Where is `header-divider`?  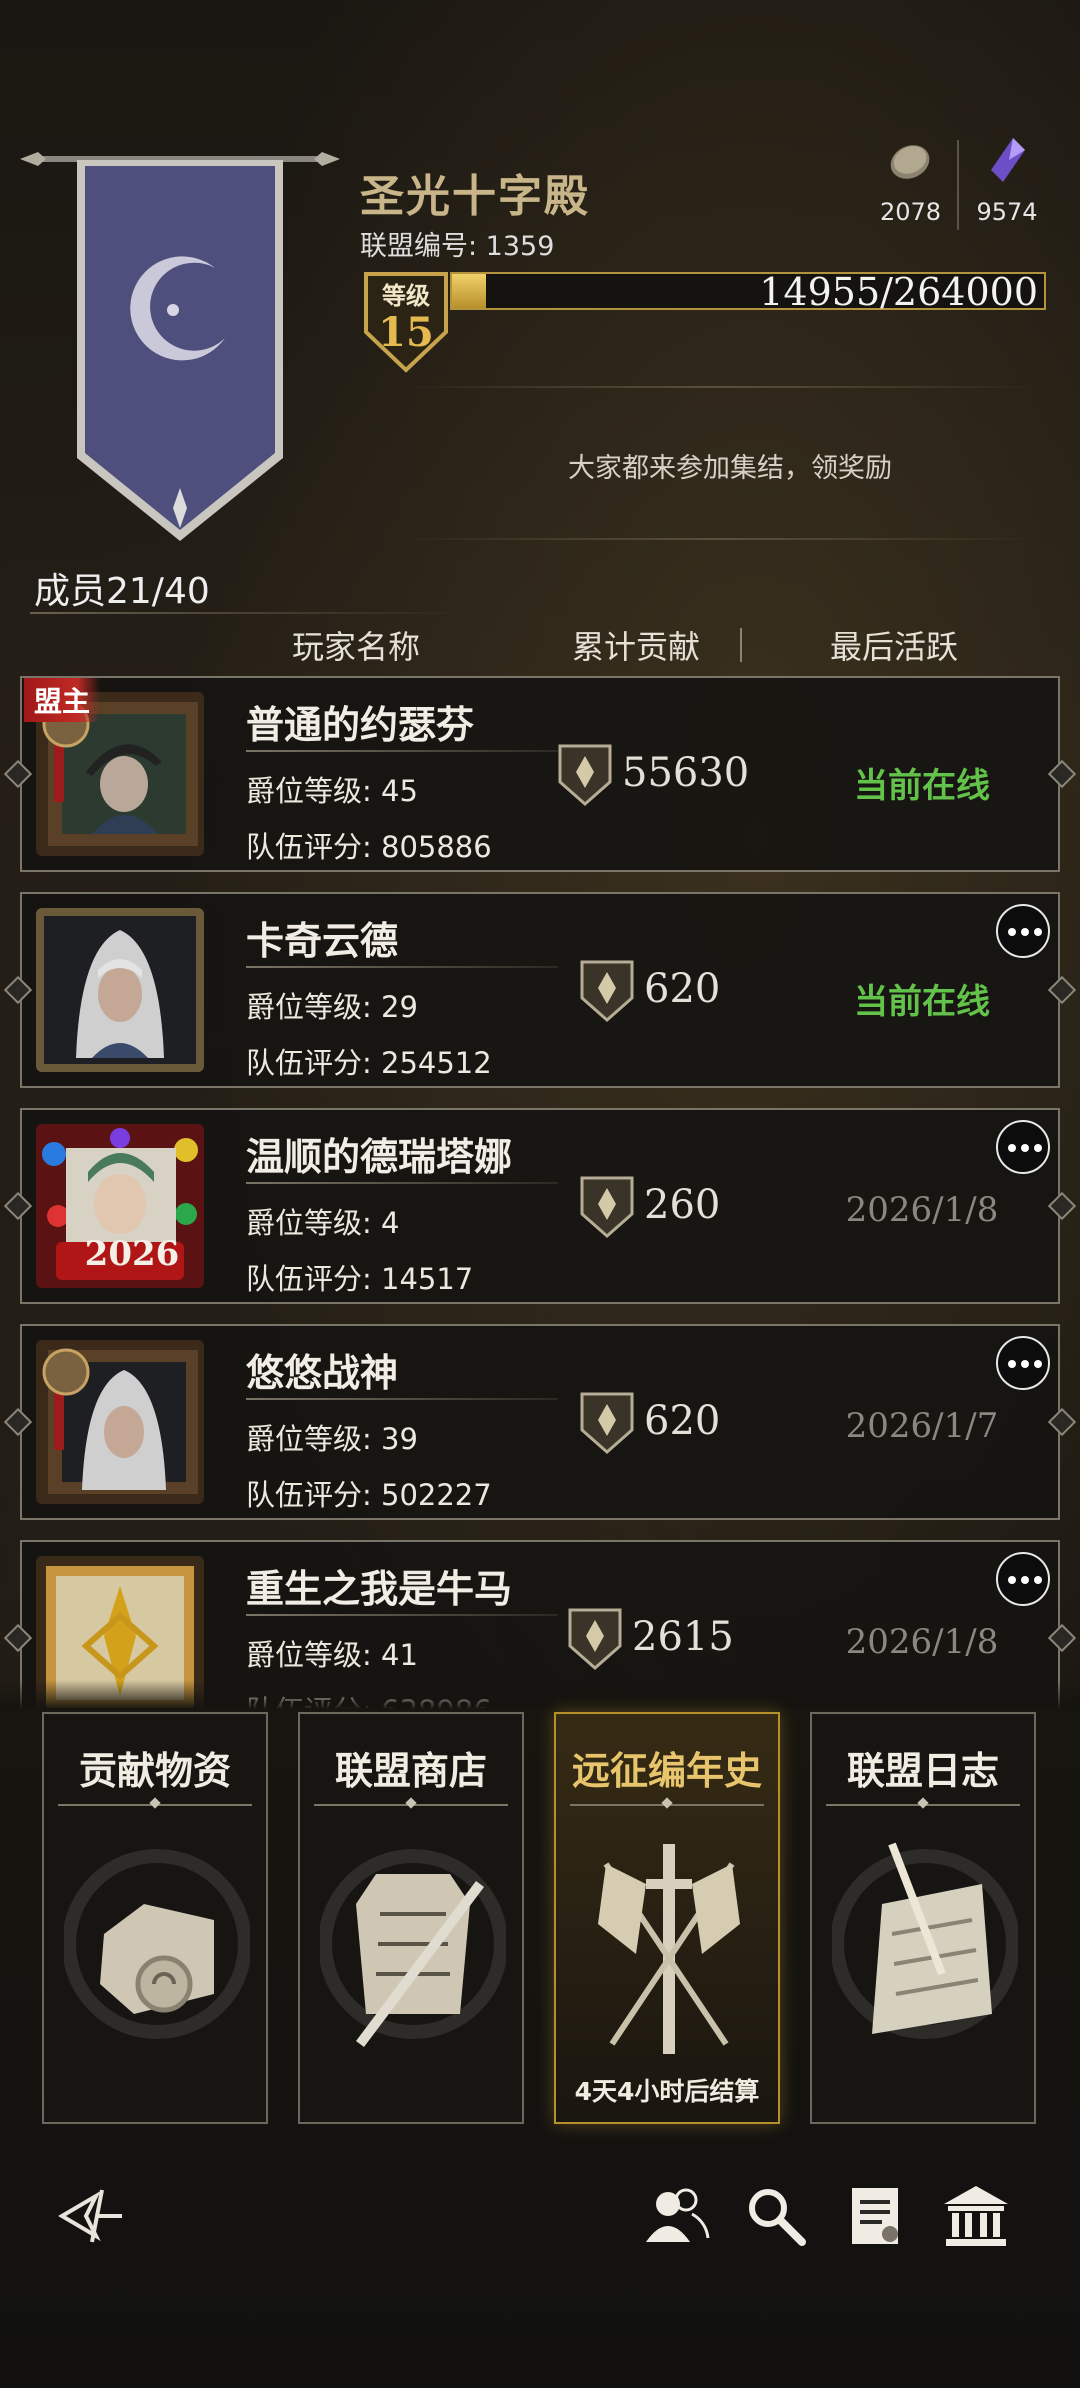
header-divider is located at coordinates (741, 645).